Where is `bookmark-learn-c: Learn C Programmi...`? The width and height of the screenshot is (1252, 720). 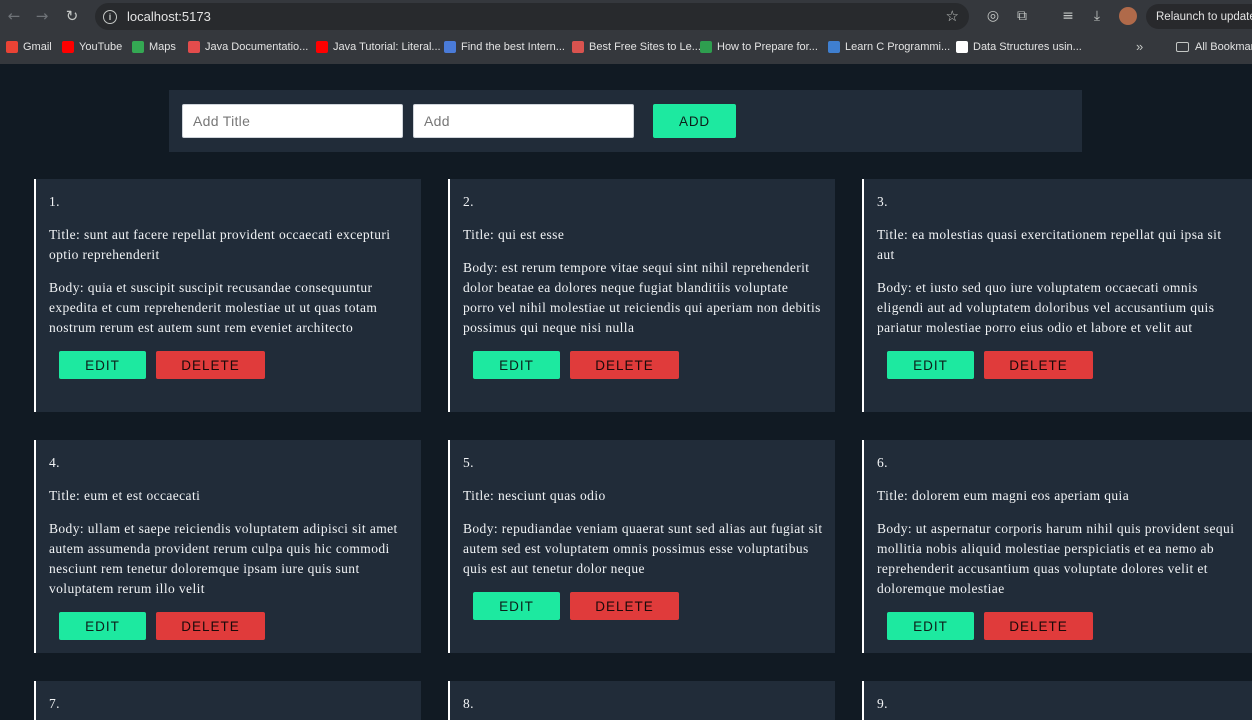 bookmark-learn-c: Learn C Programmi... is located at coordinates (889, 47).